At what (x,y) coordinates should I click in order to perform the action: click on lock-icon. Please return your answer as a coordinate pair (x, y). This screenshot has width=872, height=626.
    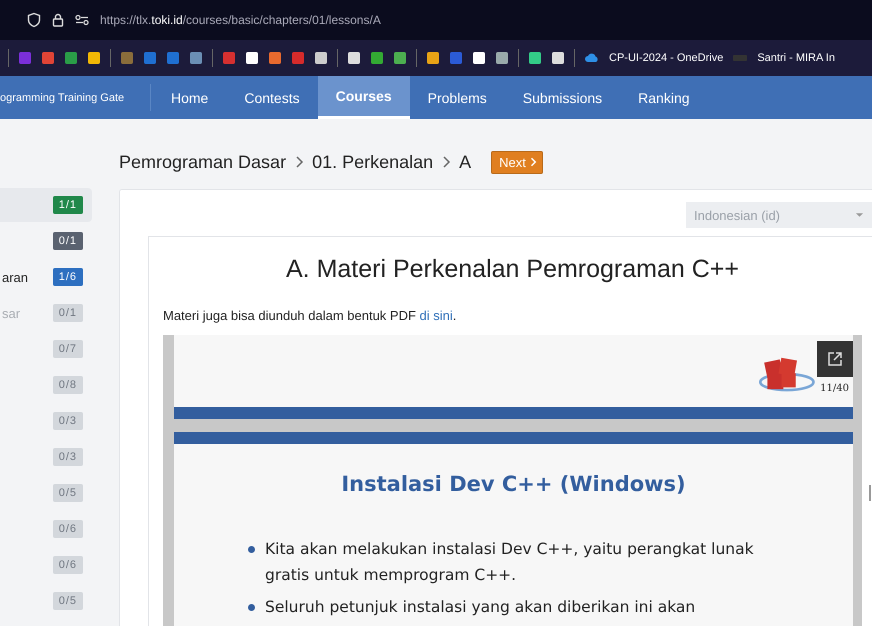
    Looking at the image, I should click on (58, 20).